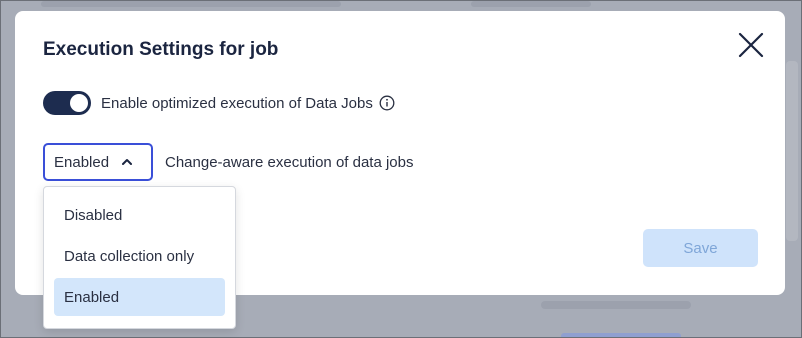  I want to click on option-data-collection-only: Data collection only, so click(139, 256).